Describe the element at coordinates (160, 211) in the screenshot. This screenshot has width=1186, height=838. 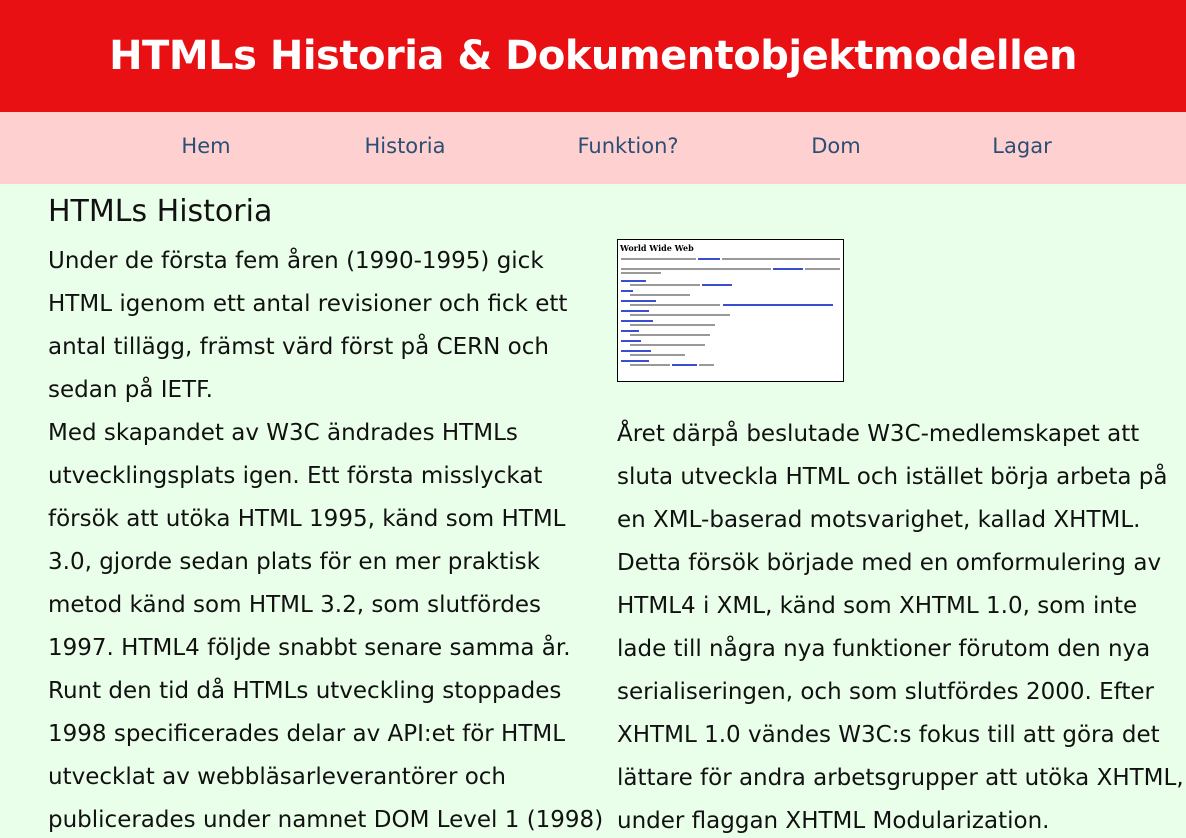
I see `page-title: HTMLs Historia` at that location.